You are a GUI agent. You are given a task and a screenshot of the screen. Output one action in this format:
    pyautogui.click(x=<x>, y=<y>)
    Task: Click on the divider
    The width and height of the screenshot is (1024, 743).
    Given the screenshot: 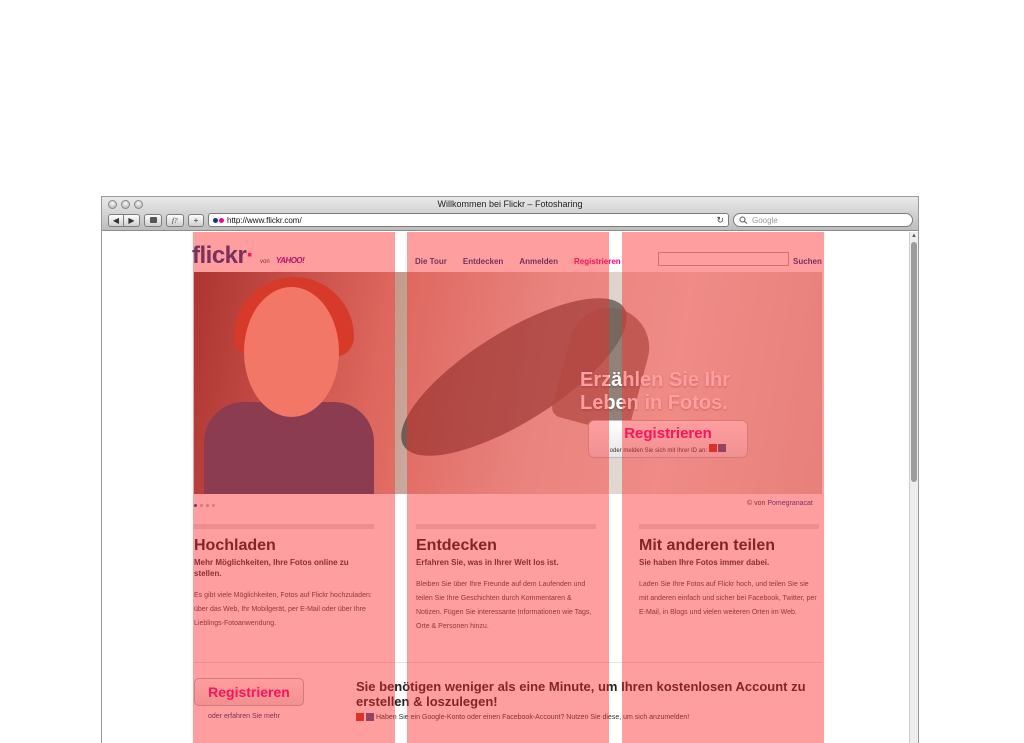 What is the action you would take?
    pyautogui.click(x=508, y=662)
    